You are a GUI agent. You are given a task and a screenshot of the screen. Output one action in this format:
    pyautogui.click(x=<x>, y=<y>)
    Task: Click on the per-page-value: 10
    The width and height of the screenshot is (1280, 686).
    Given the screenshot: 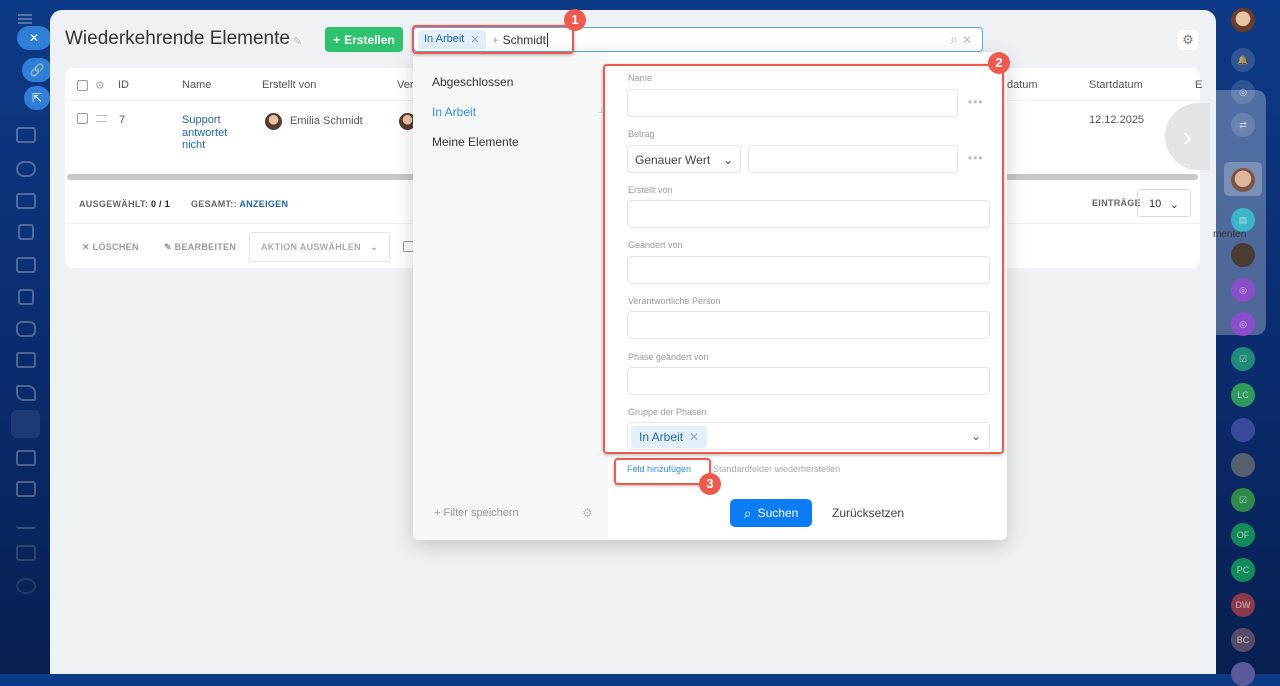 What is the action you would take?
    pyautogui.click(x=1155, y=204)
    